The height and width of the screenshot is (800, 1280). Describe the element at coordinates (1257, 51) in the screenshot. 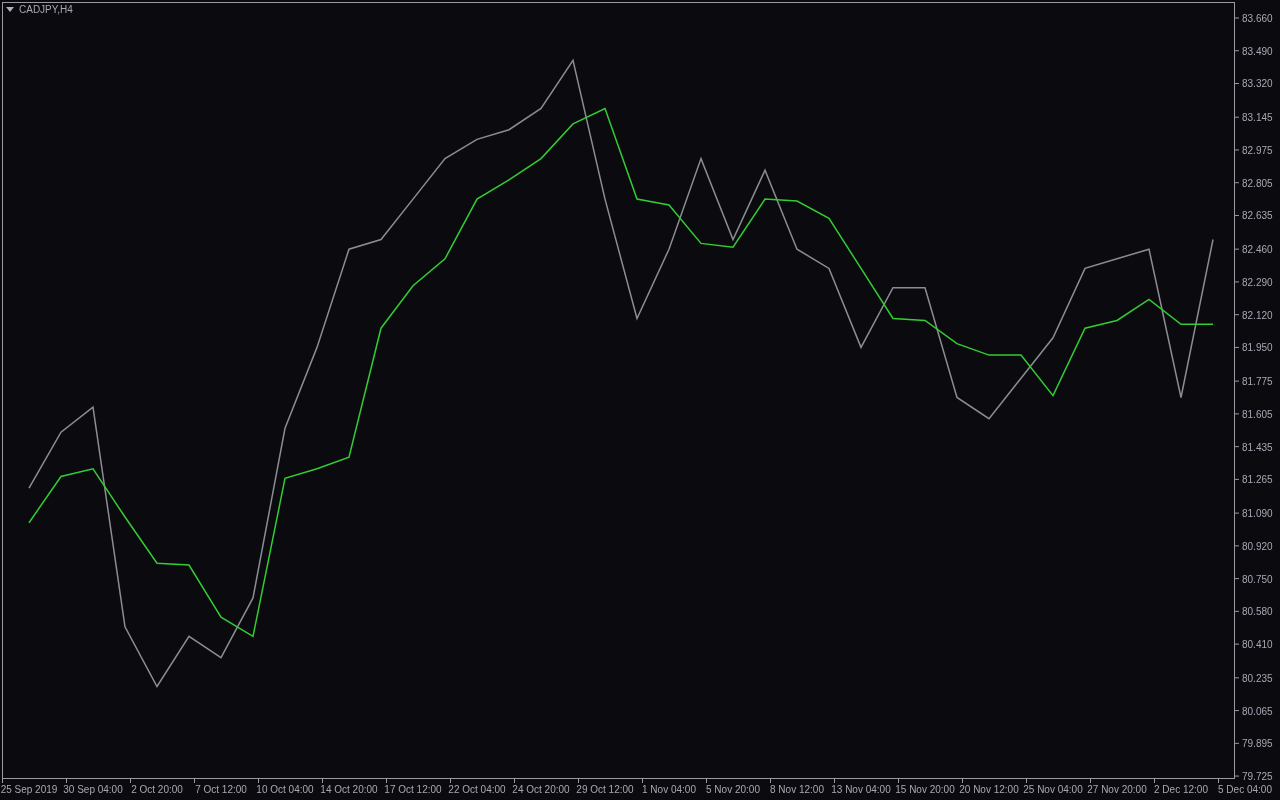

I see `price-label: 83.490` at that location.